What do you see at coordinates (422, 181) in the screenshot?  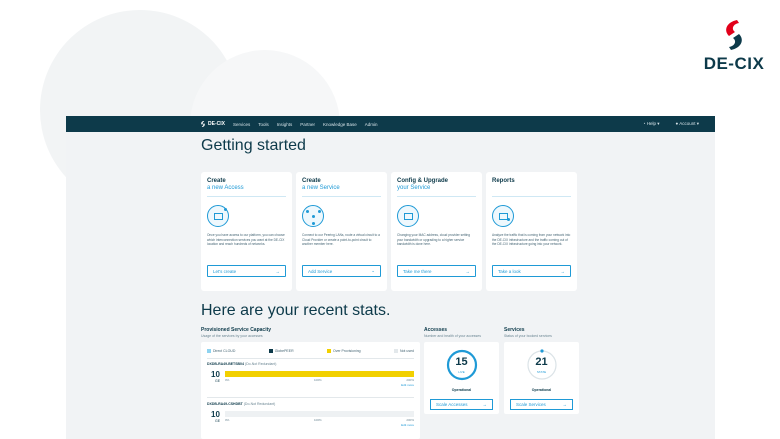 I see `card-title: Config & Upgrade` at bounding box center [422, 181].